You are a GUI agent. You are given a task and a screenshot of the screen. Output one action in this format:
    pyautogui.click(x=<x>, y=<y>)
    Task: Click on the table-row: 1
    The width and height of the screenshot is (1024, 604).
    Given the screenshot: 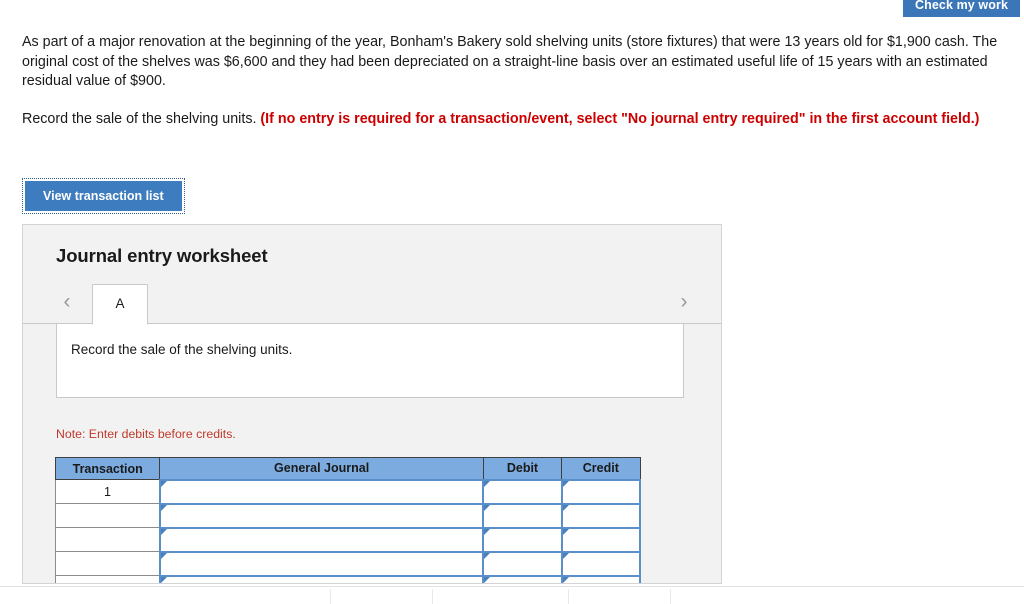 What is the action you would take?
    pyautogui.click(x=348, y=491)
    